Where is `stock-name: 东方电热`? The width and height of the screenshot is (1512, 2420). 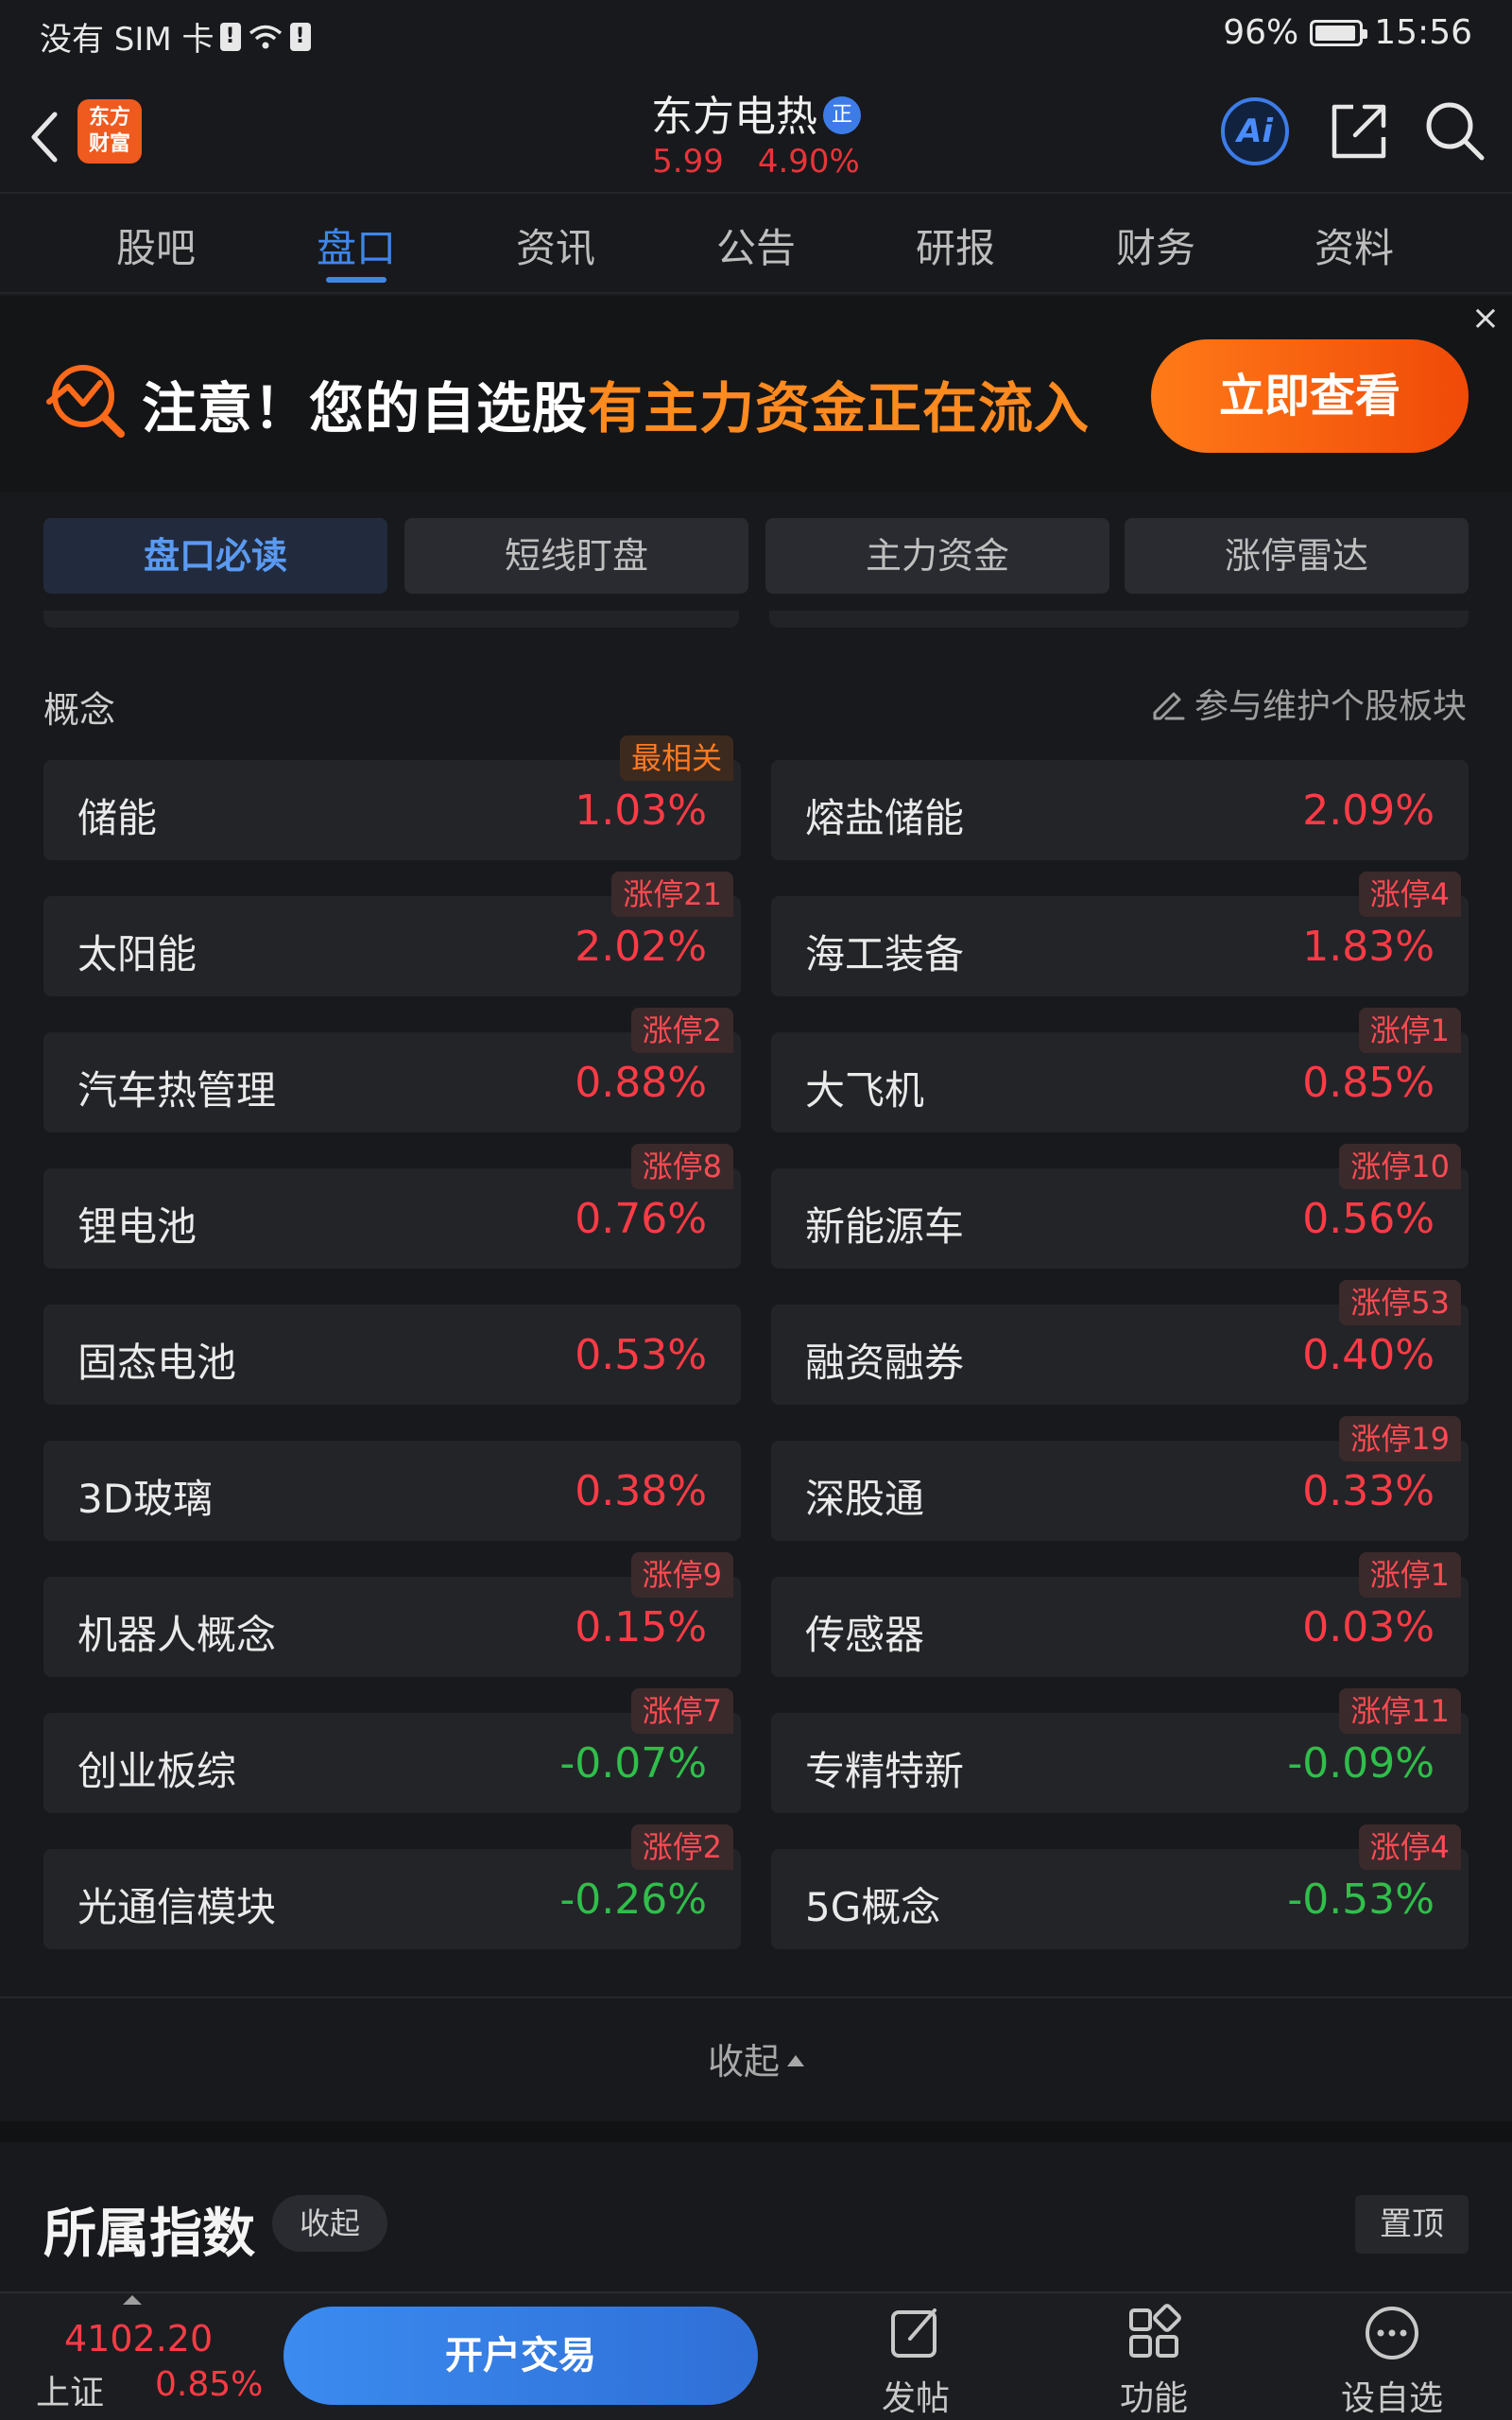 stock-name: 东方电热 is located at coordinates (734, 117).